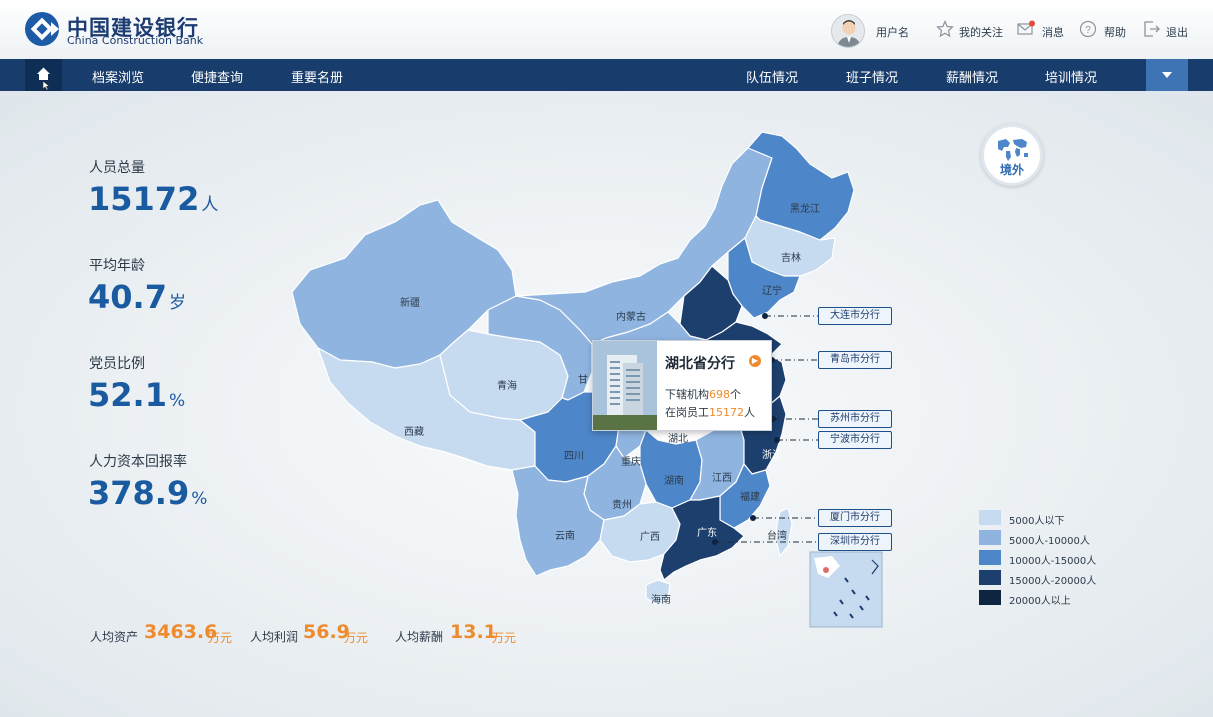 Image resolution: width=1213 pixels, height=717 pixels. I want to click on label-jilin: 吉林, so click(791, 257).